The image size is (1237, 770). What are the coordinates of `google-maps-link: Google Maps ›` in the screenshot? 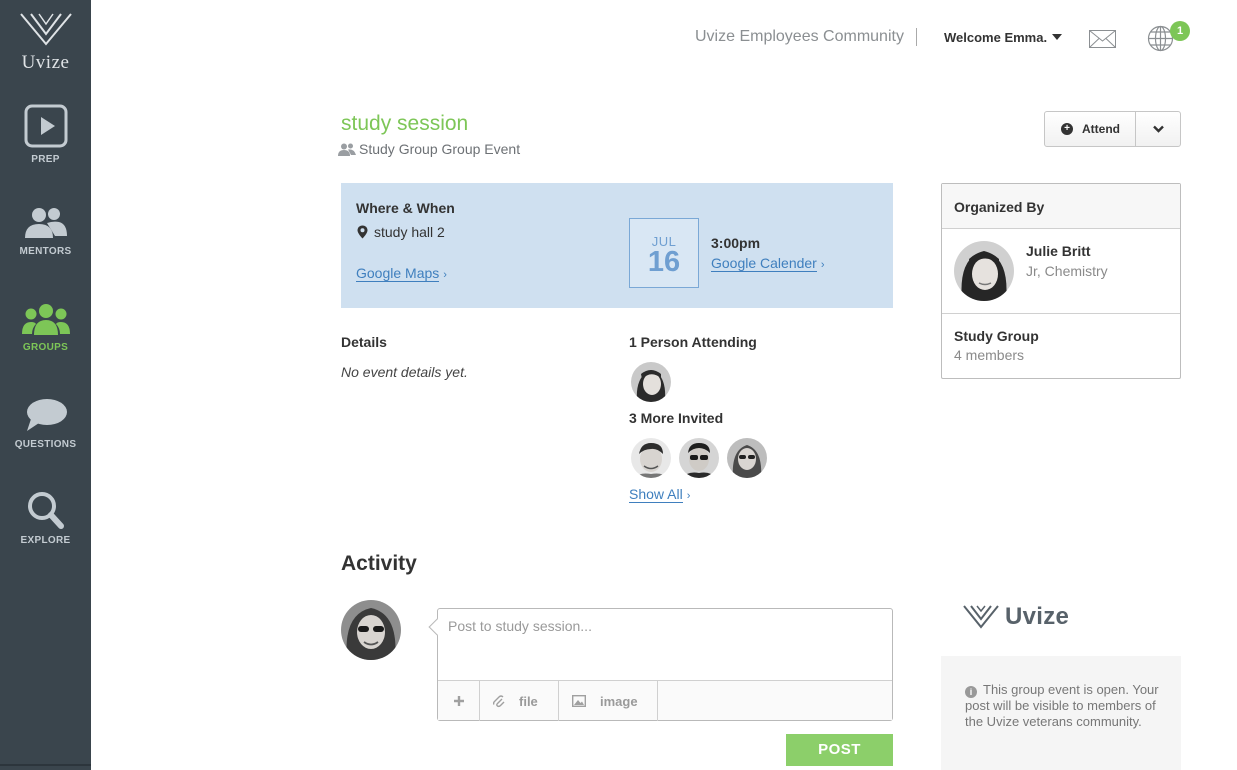 It's located at (401, 273).